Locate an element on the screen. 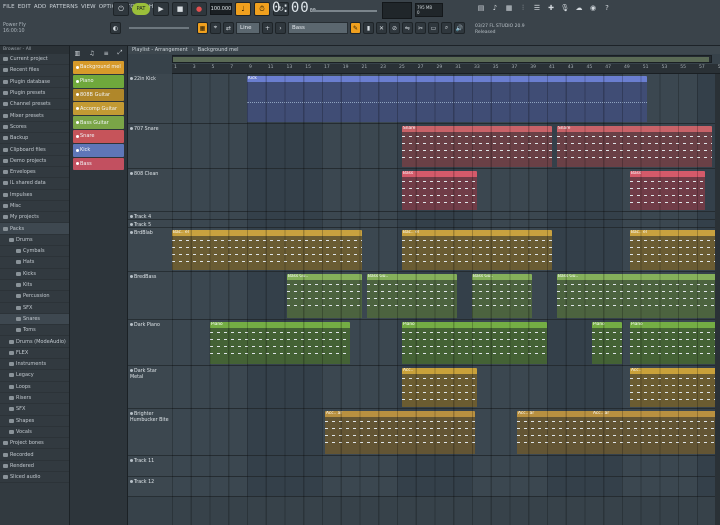 This screenshot has height=525, width=720. browser-item: Rendered is located at coordinates (34, 466).